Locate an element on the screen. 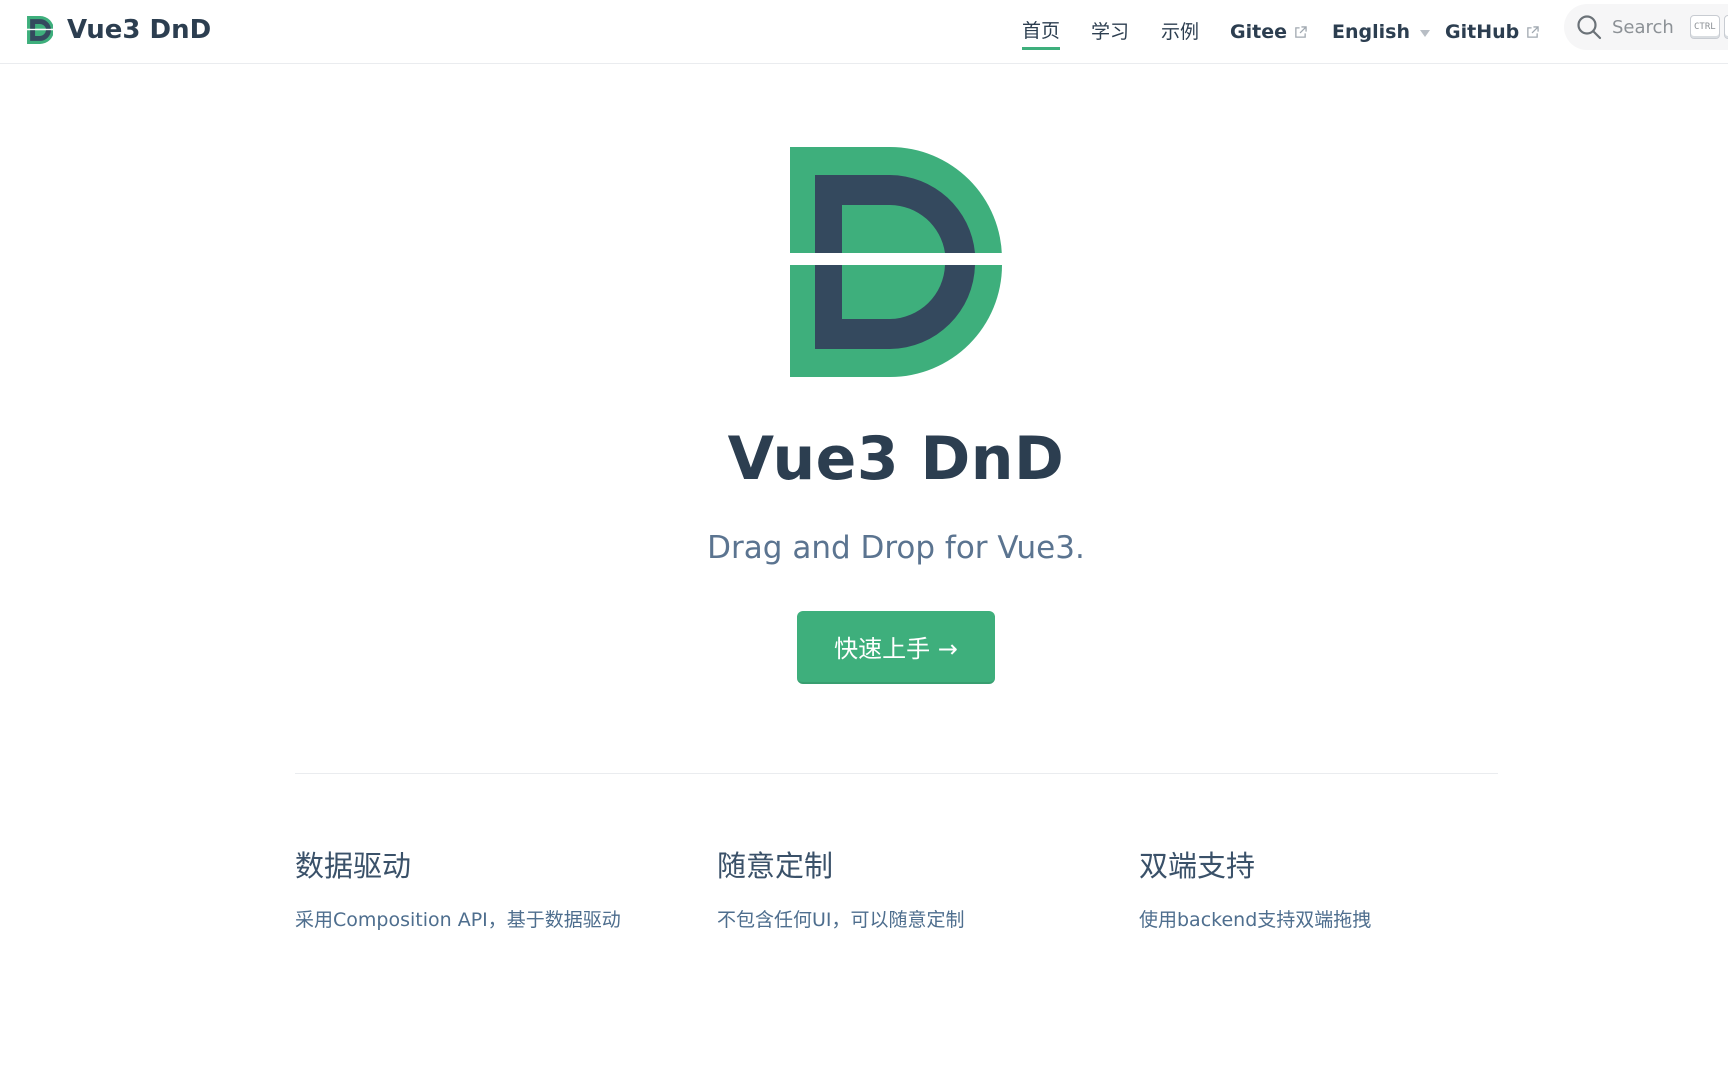 The height and width of the screenshot is (1080, 1728). keyboard-shortcut-badge: CTRL is located at coordinates (1704, 27).